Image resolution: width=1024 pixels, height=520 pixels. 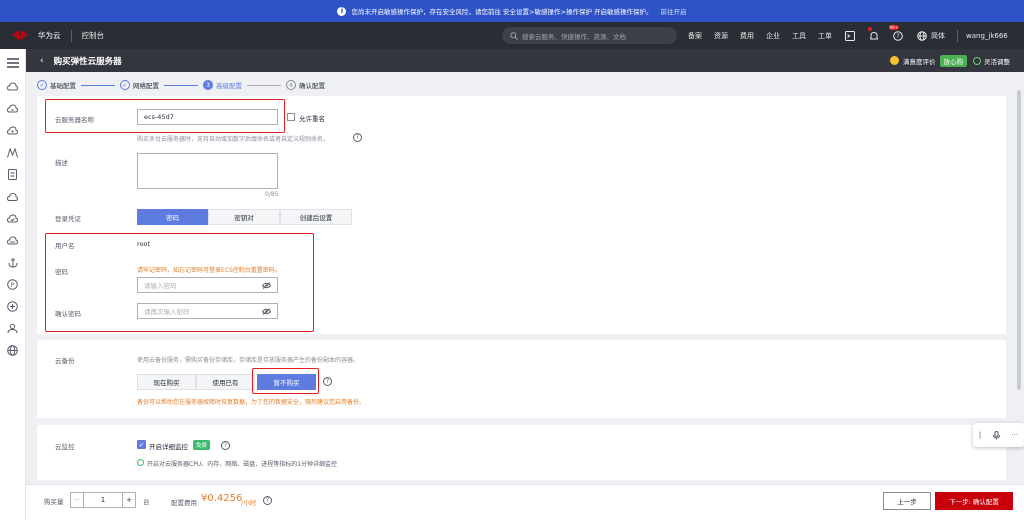 What do you see at coordinates (980, 435) in the screenshot?
I see `cursor-icon: |` at bounding box center [980, 435].